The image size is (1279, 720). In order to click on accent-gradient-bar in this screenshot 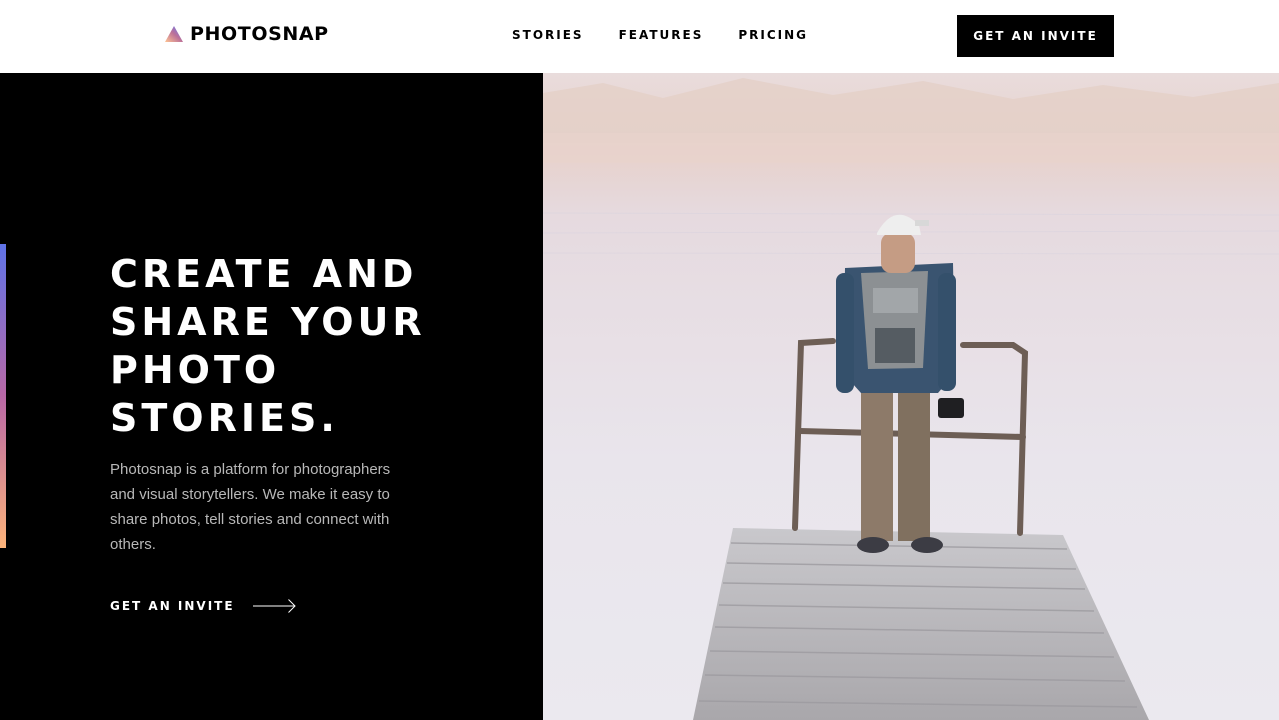, I will do `click(3, 396)`.